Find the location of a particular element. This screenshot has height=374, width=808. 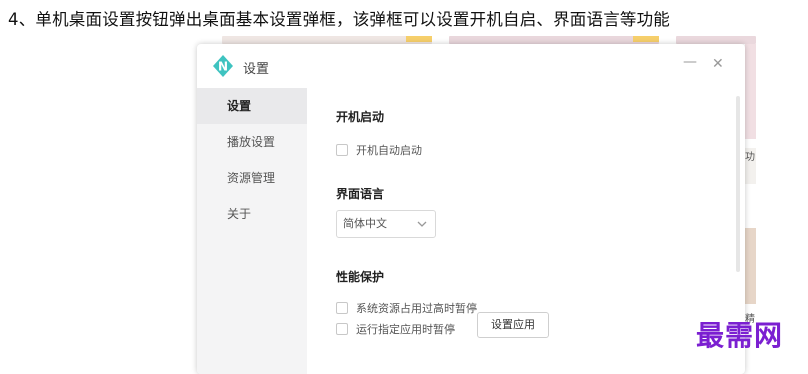

close-button: ✕ is located at coordinates (718, 64).